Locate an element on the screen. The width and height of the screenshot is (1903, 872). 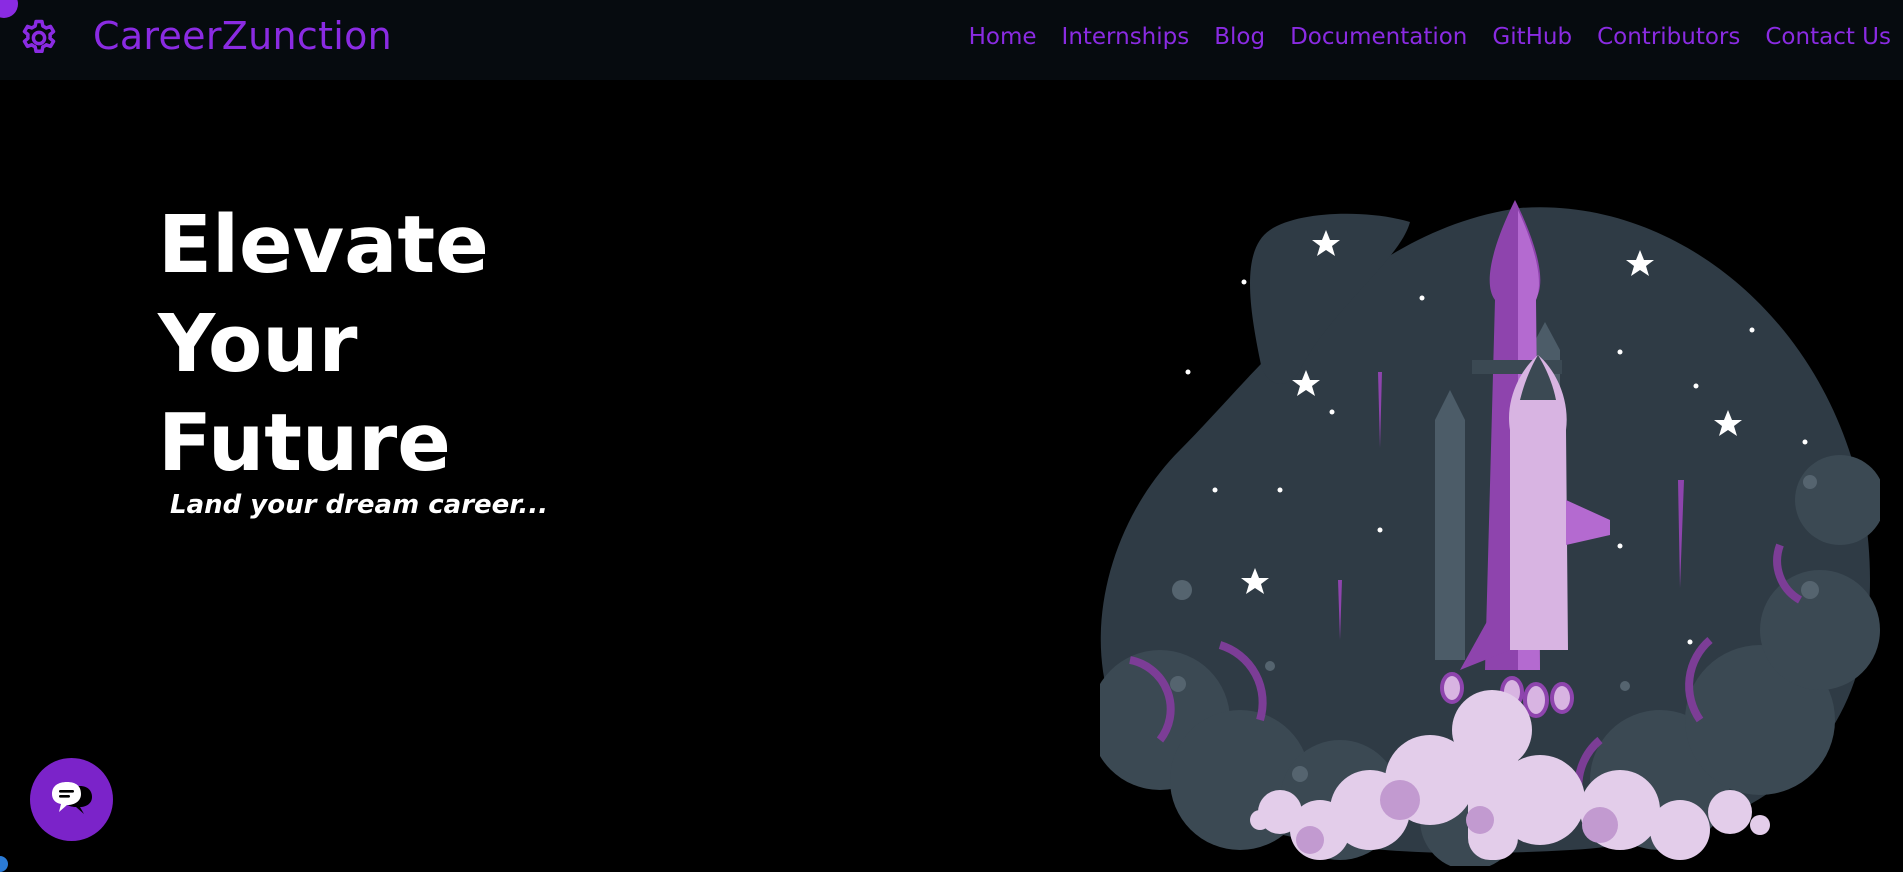
chat-bubbles-icon is located at coordinates (72, 798).